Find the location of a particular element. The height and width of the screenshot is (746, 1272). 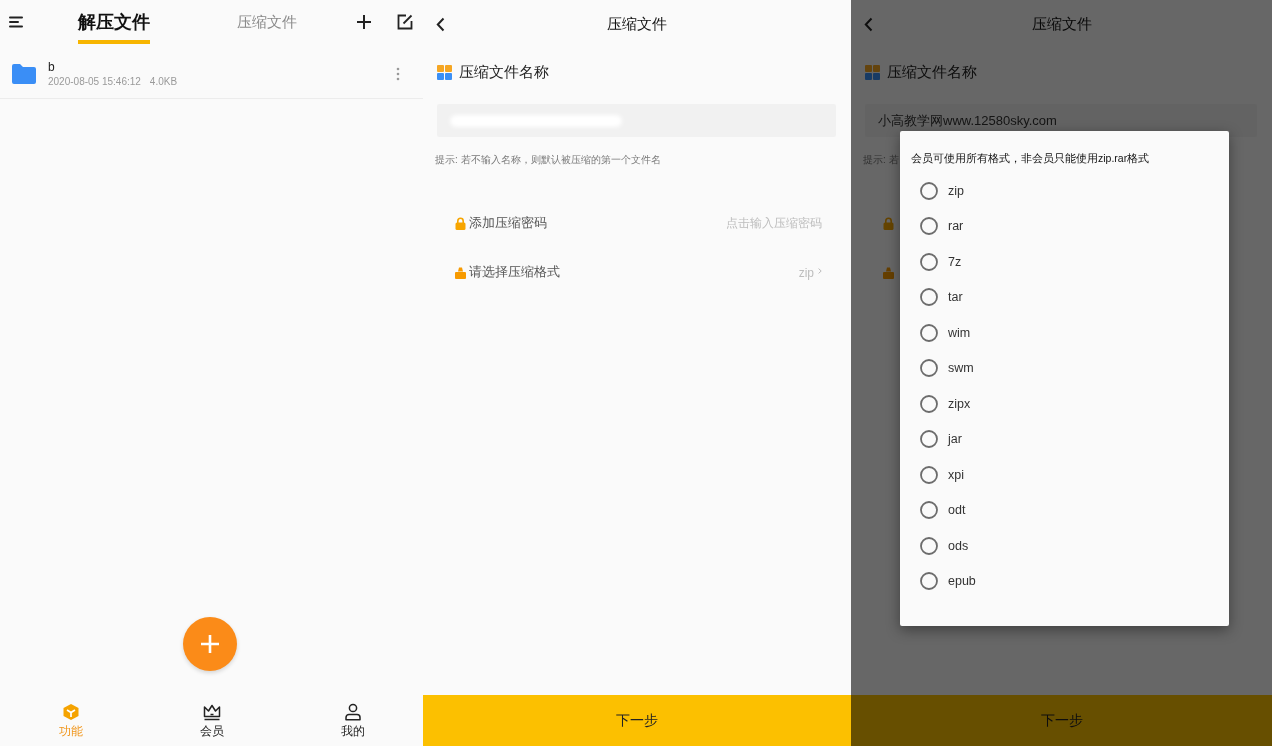

next-button: 下一步 is located at coordinates (637, 720).